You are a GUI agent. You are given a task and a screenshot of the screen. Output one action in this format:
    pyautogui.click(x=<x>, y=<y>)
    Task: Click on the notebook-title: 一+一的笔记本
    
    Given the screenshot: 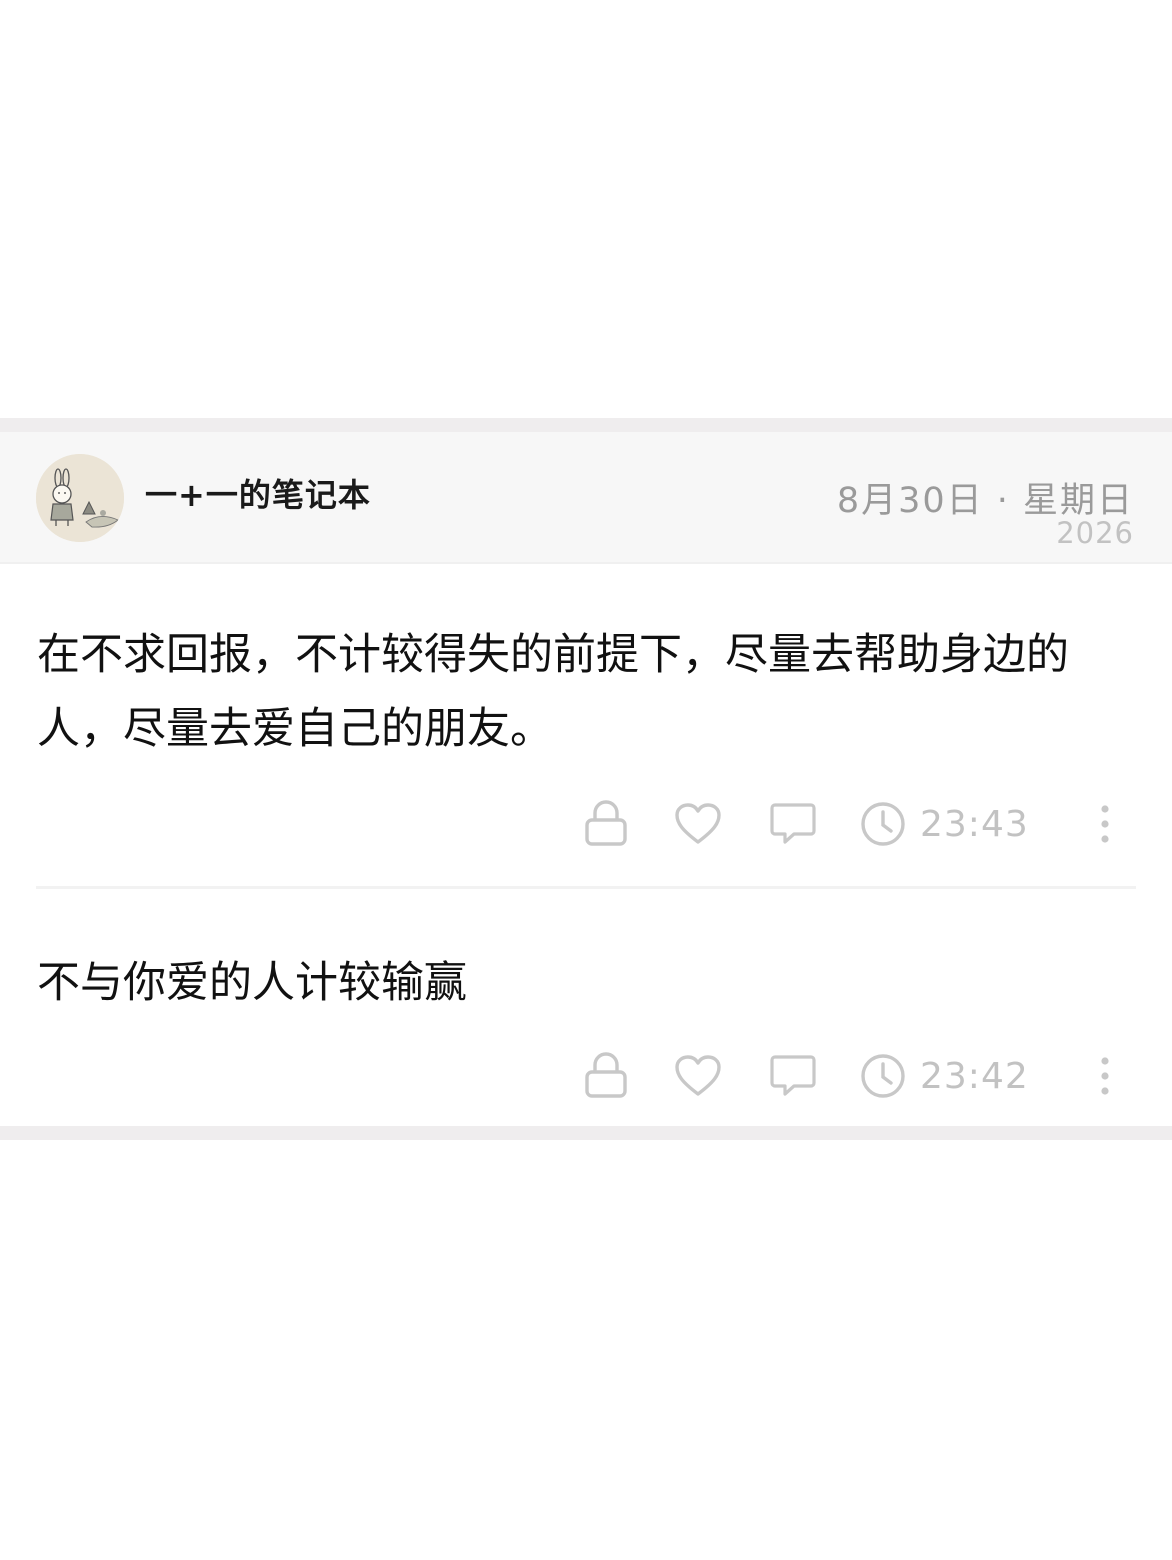 What is the action you would take?
    pyautogui.click(x=258, y=495)
    